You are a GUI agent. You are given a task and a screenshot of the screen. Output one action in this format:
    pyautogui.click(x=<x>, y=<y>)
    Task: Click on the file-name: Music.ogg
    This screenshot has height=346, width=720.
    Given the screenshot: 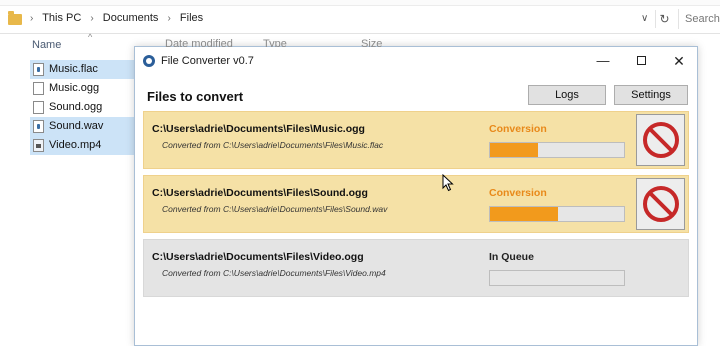 What is the action you would take?
    pyautogui.click(x=74, y=88)
    